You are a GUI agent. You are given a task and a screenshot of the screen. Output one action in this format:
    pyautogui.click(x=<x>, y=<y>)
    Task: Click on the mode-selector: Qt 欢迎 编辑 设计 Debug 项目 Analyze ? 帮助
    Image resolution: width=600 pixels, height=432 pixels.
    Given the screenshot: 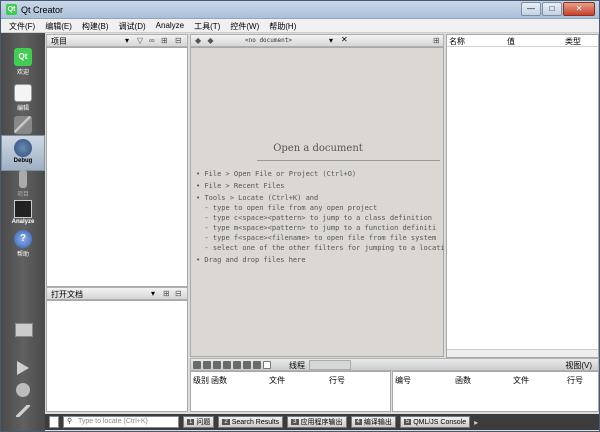 What is the action you would take?
    pyautogui.click(x=23, y=232)
    